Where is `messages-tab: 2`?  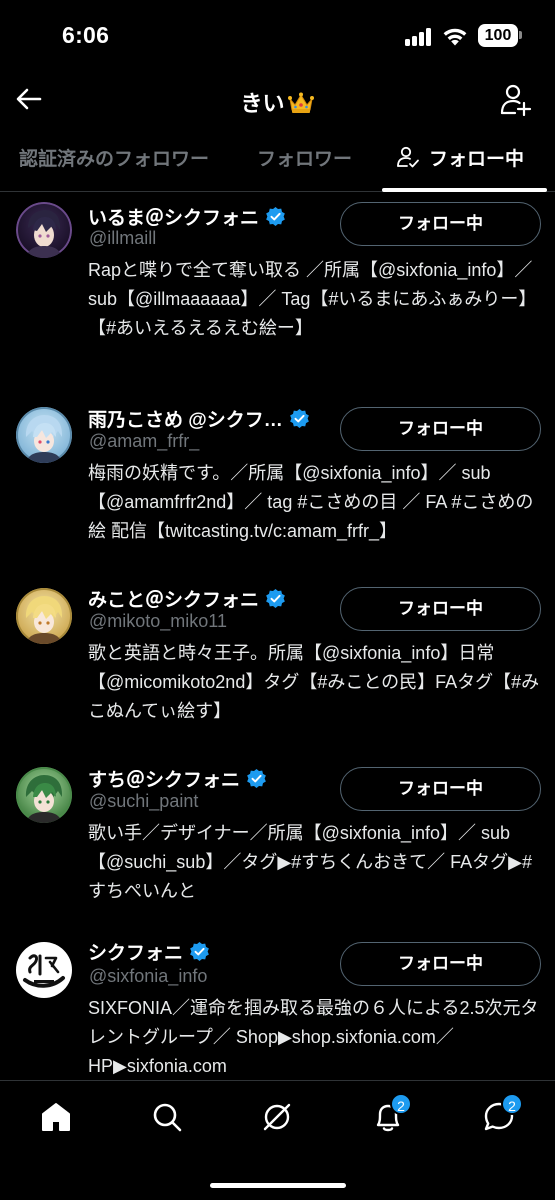 messages-tab: 2 is located at coordinates (502, 1114).